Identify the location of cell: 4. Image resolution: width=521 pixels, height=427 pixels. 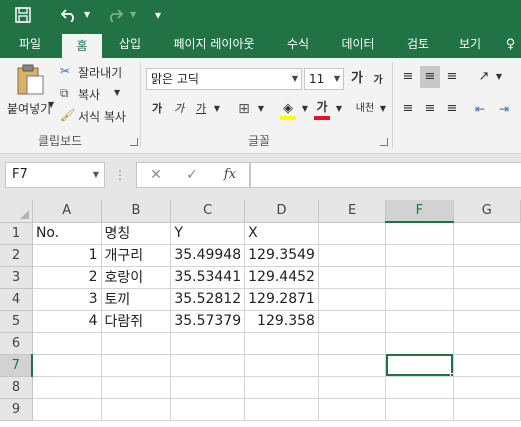
(67, 321).